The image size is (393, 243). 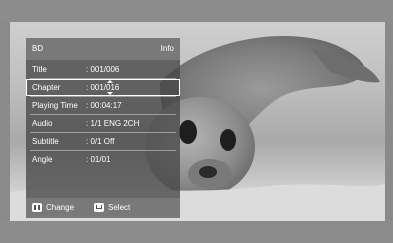 I want to click on panel-header: BD Info, so click(x=103, y=49).